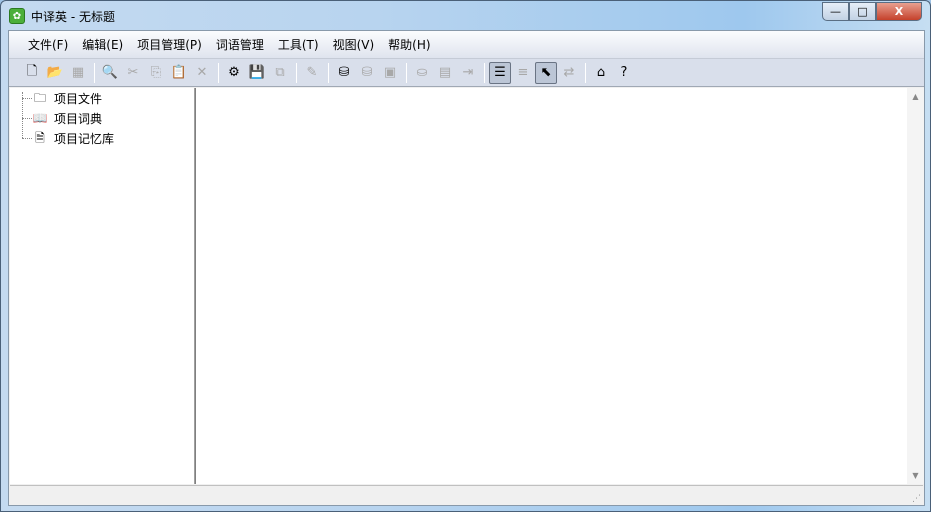 The image size is (931, 512). Describe the element at coordinates (102, 44) in the screenshot. I see `menu-item-1: 编辑(E)` at that location.